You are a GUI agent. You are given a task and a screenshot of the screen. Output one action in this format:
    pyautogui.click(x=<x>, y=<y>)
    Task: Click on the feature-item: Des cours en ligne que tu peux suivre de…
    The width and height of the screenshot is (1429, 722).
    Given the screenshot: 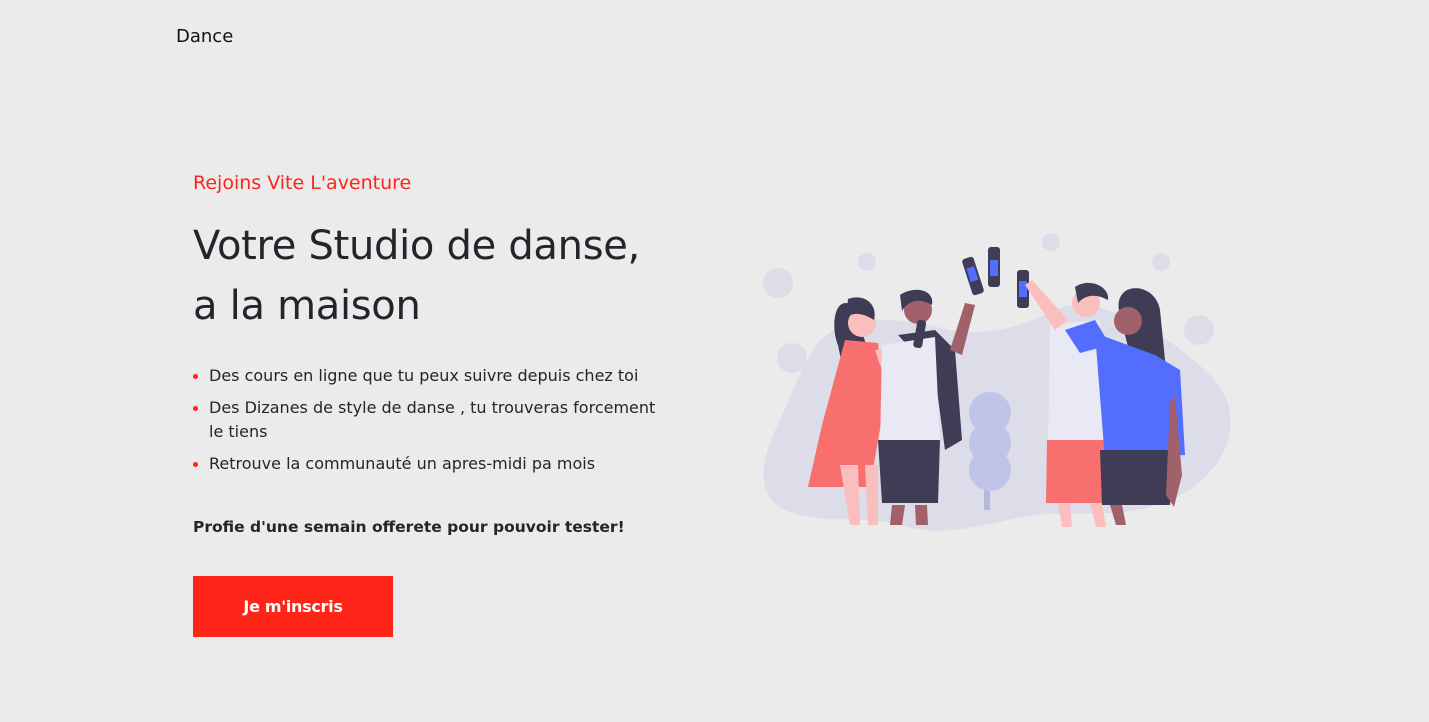 What is the action you would take?
    pyautogui.click(x=433, y=376)
    